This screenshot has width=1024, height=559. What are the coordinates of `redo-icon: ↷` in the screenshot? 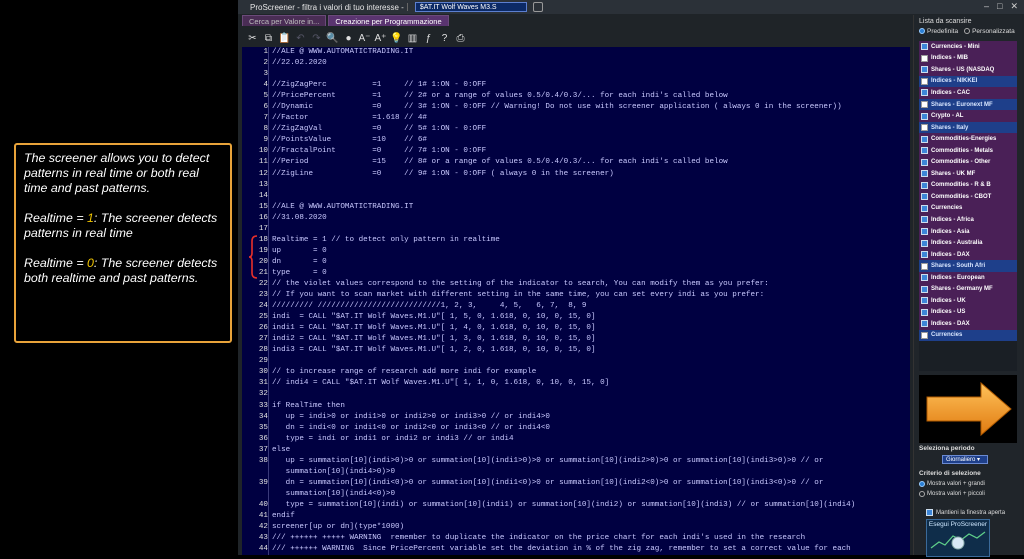 It's located at (316, 38).